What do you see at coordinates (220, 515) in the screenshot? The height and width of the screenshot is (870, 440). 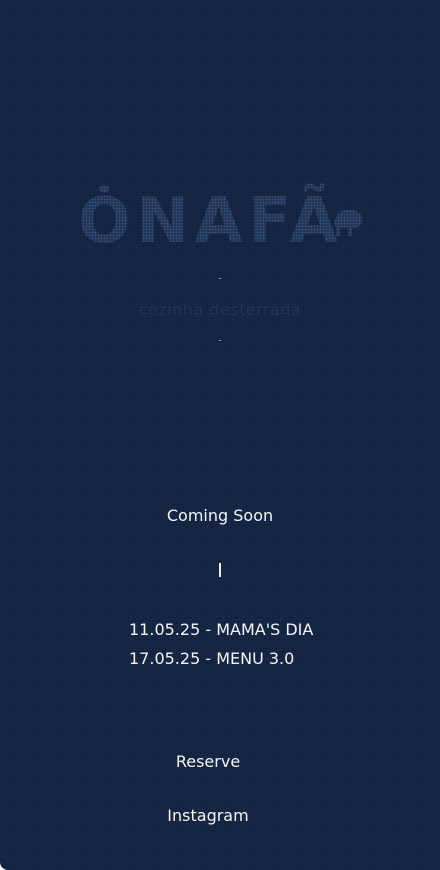 I see `coming-soon-heading: Coming Soon` at bounding box center [220, 515].